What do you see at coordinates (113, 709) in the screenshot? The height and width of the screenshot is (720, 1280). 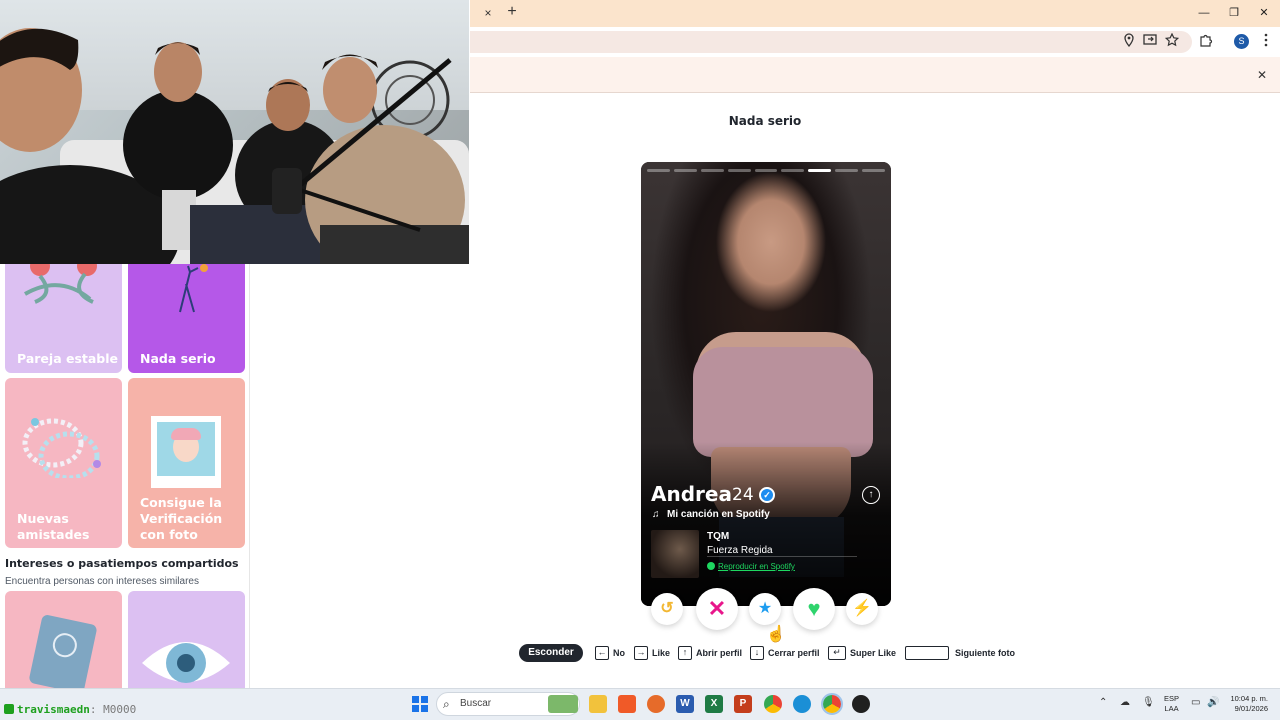 I see `stream-message: : M0000` at bounding box center [113, 709].